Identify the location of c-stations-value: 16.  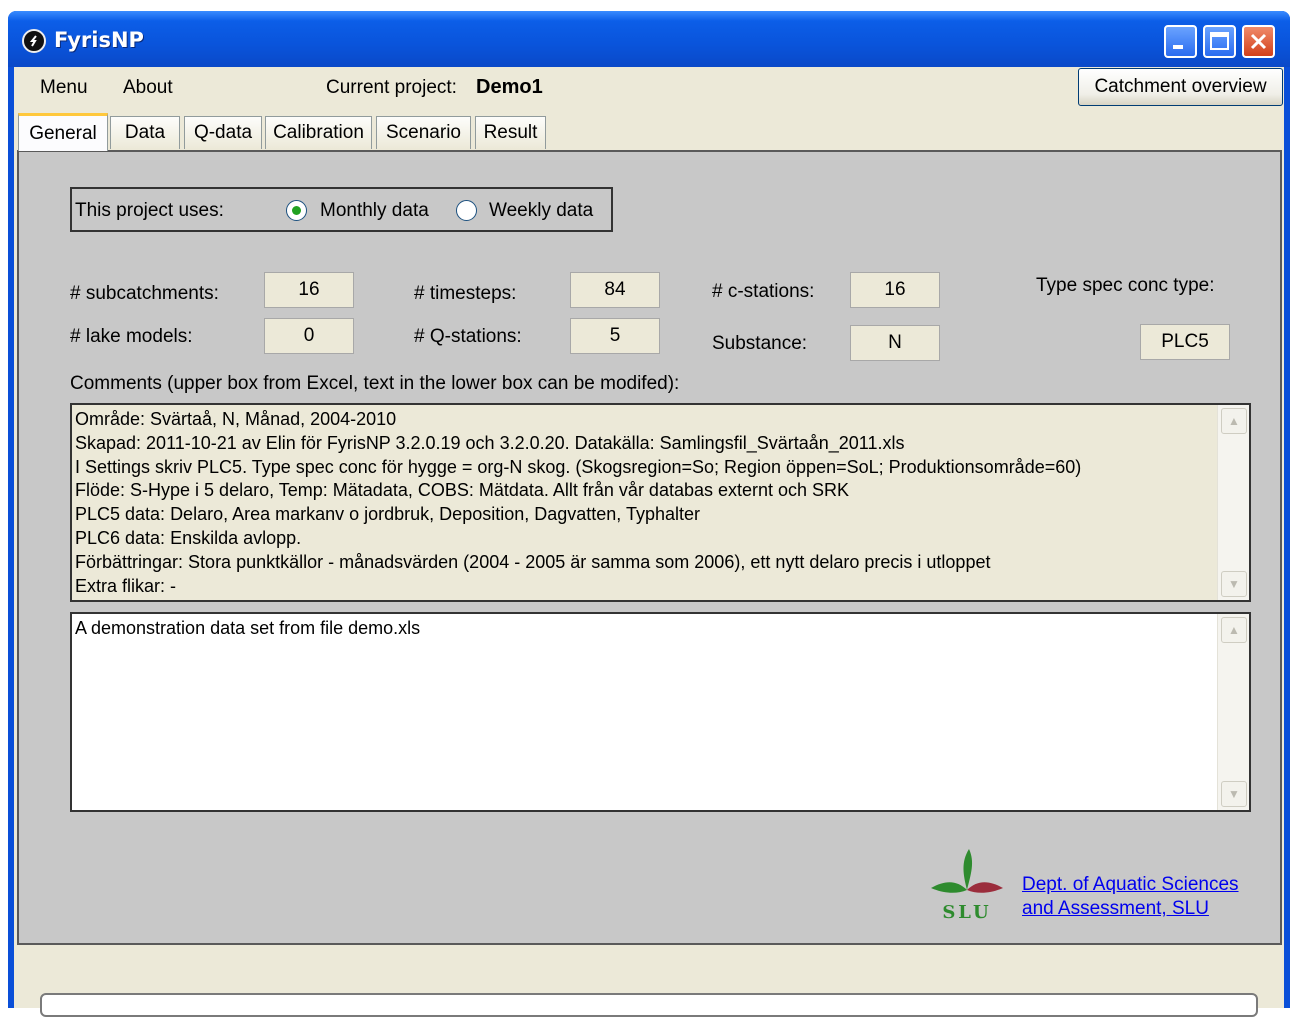
(895, 290).